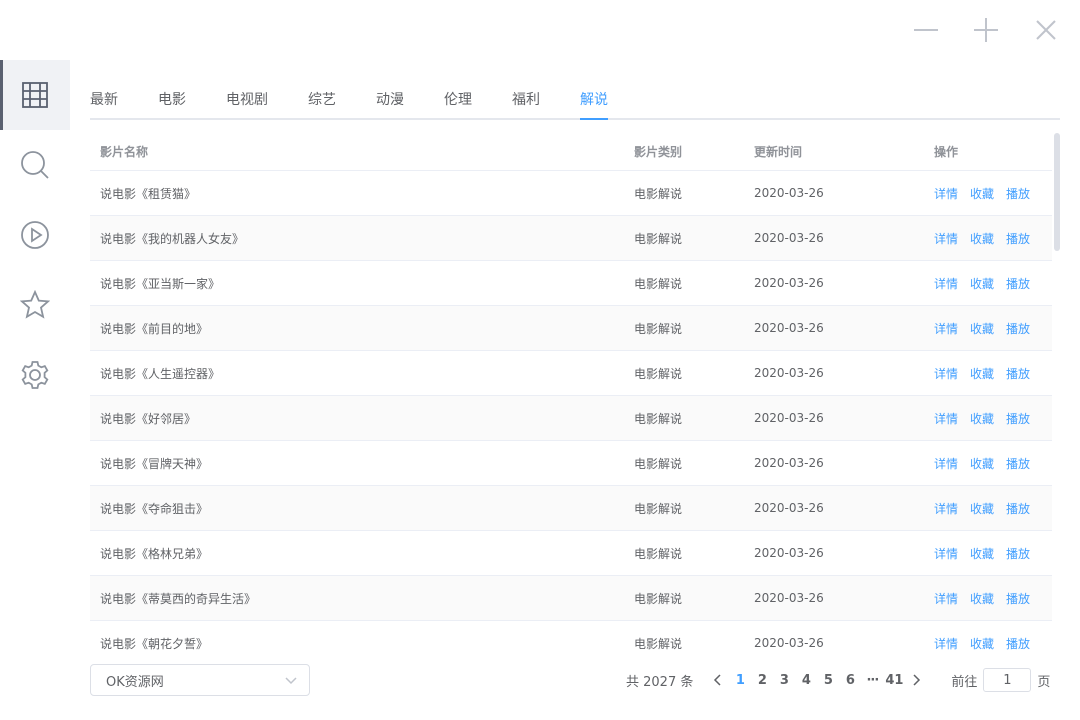  I want to click on maximize-button, so click(986, 30).